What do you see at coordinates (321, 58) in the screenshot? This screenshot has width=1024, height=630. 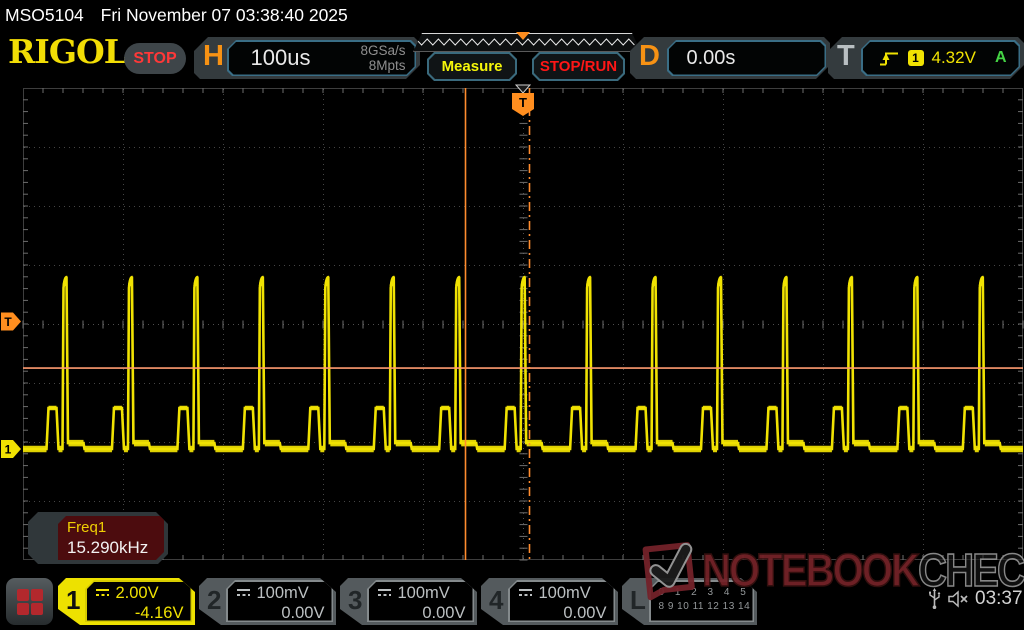 I see `timebase-panel: 100us 8GSa/s 8Mpts` at bounding box center [321, 58].